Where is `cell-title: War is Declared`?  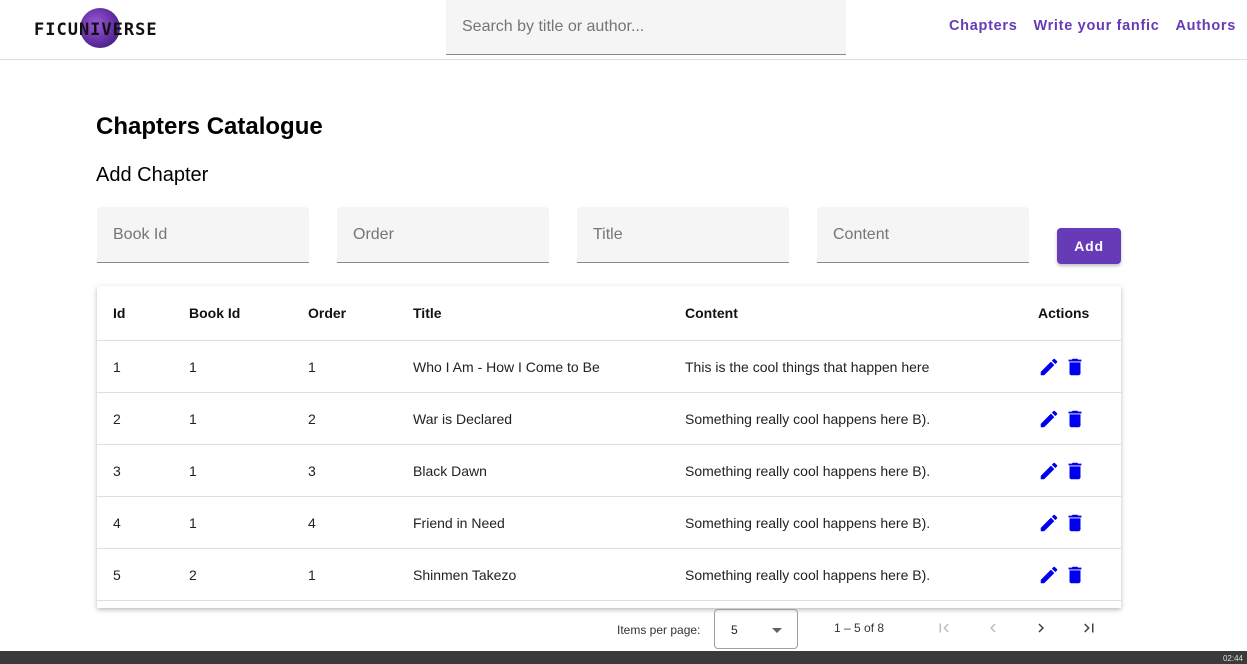 cell-title: War is Declared is located at coordinates (463, 418).